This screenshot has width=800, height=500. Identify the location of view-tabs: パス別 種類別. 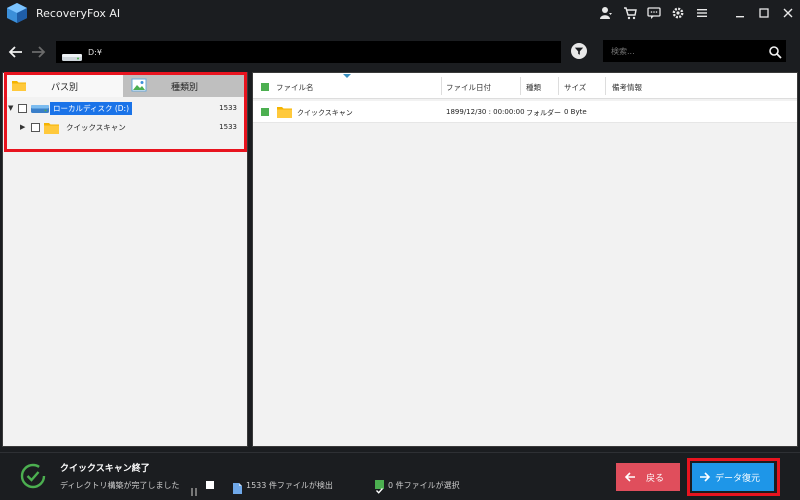
(125, 85).